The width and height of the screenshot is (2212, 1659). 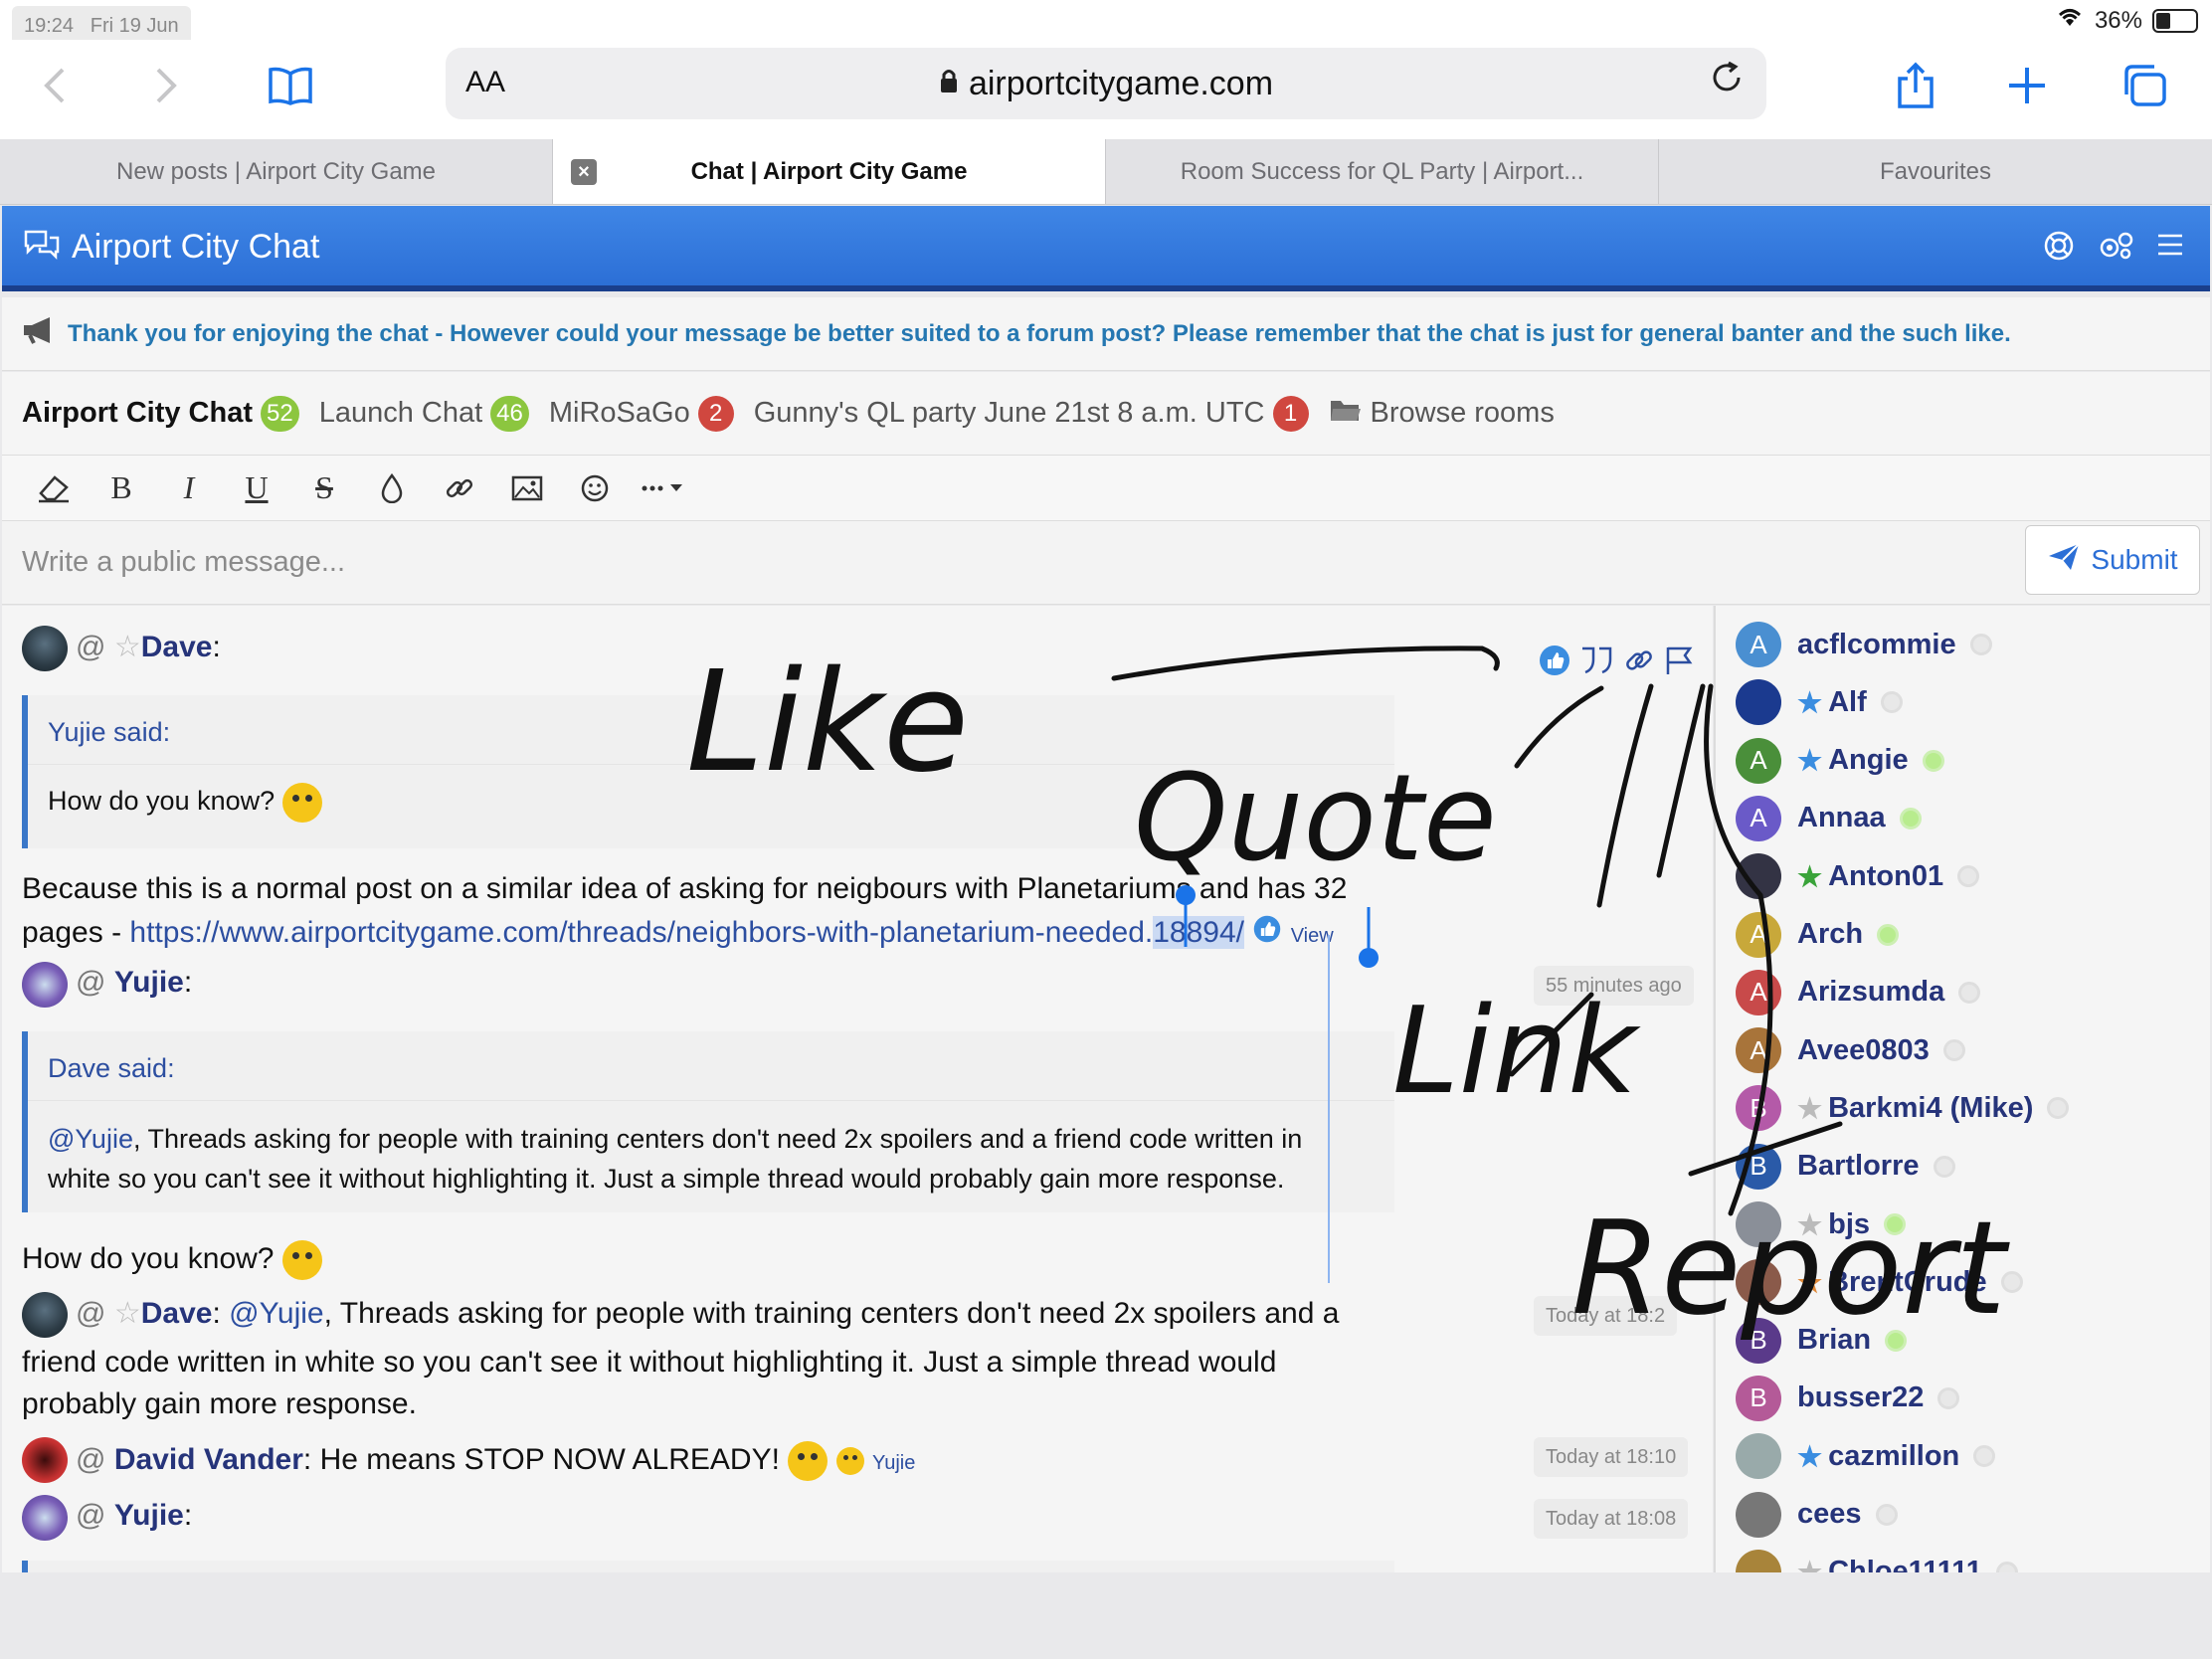 I want to click on username-link: cazmillon, so click(x=1893, y=1456).